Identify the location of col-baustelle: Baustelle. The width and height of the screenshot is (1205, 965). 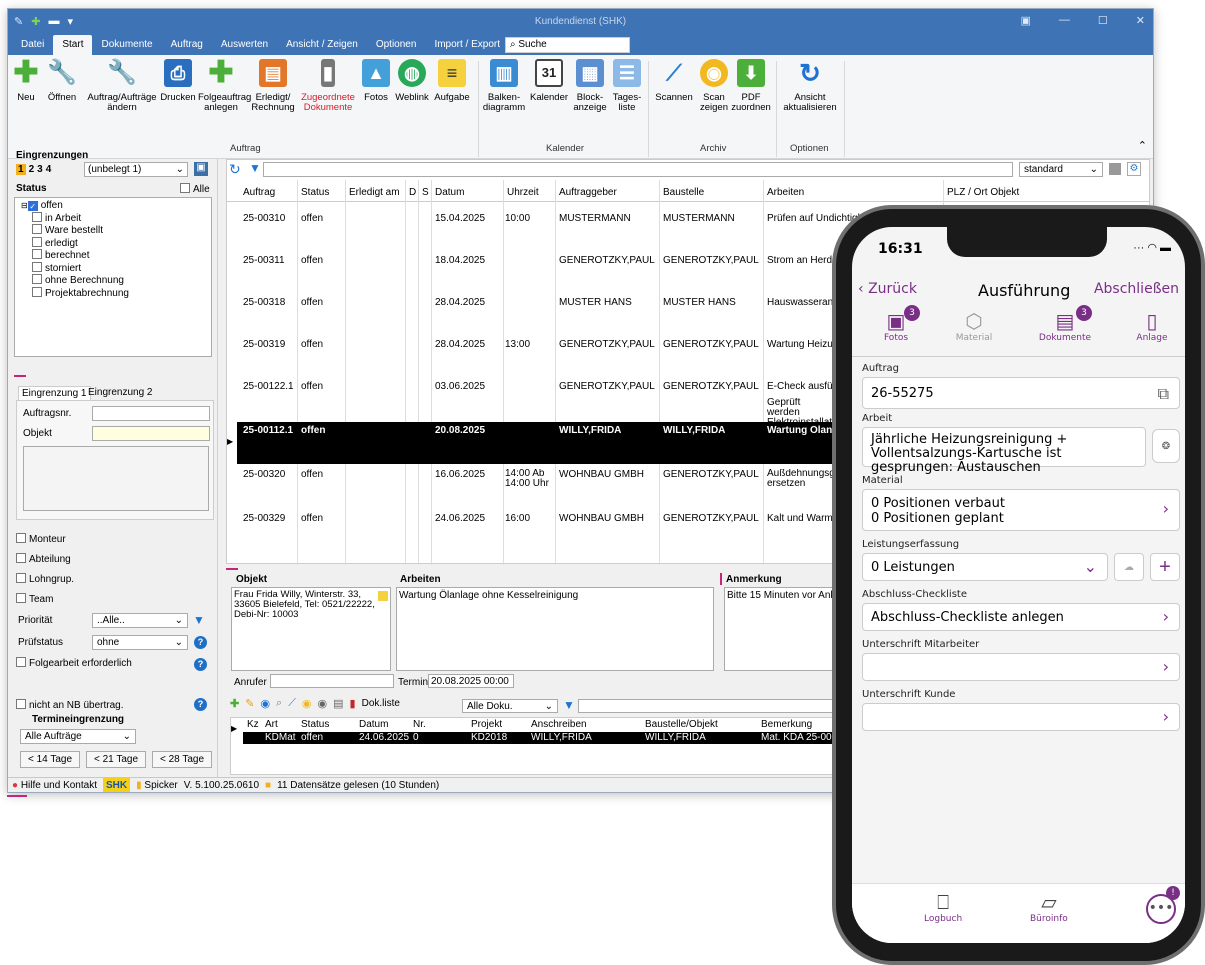
(683, 193).